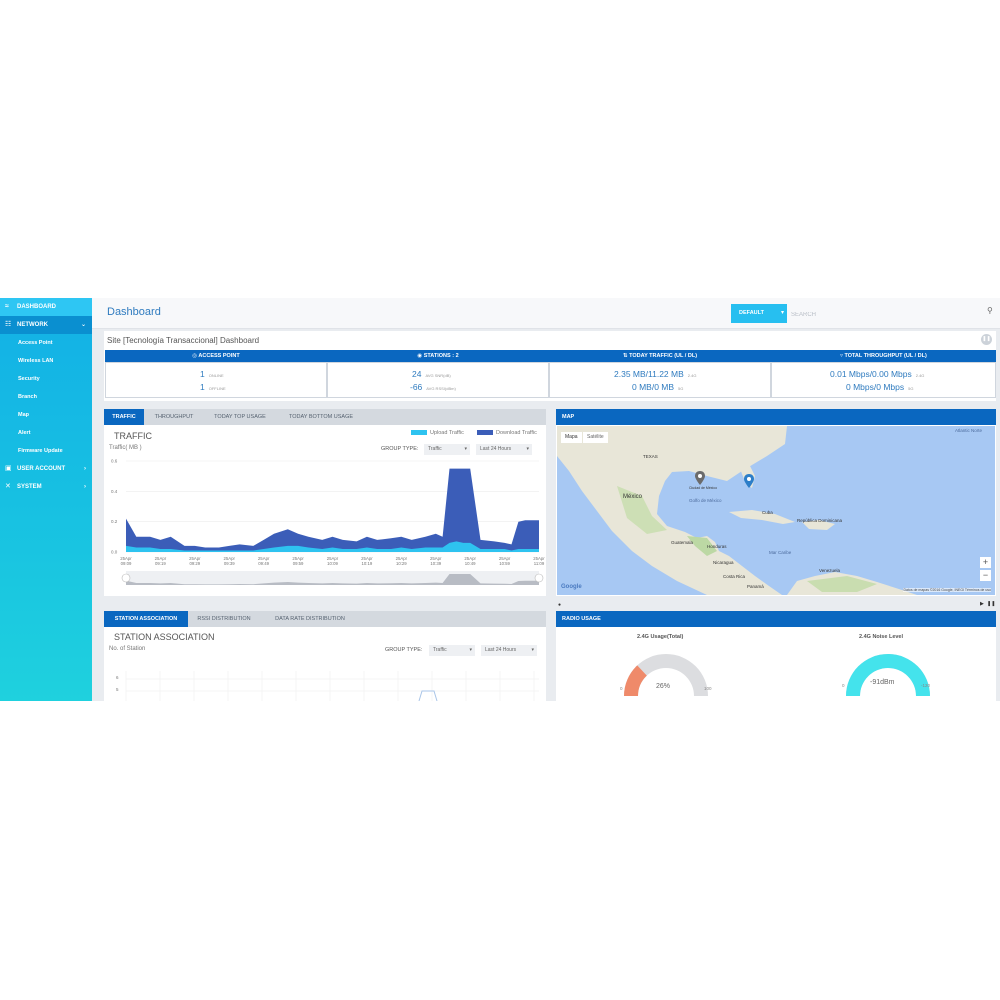  I want to click on map-type-satellite: Satélite, so click(595, 437).